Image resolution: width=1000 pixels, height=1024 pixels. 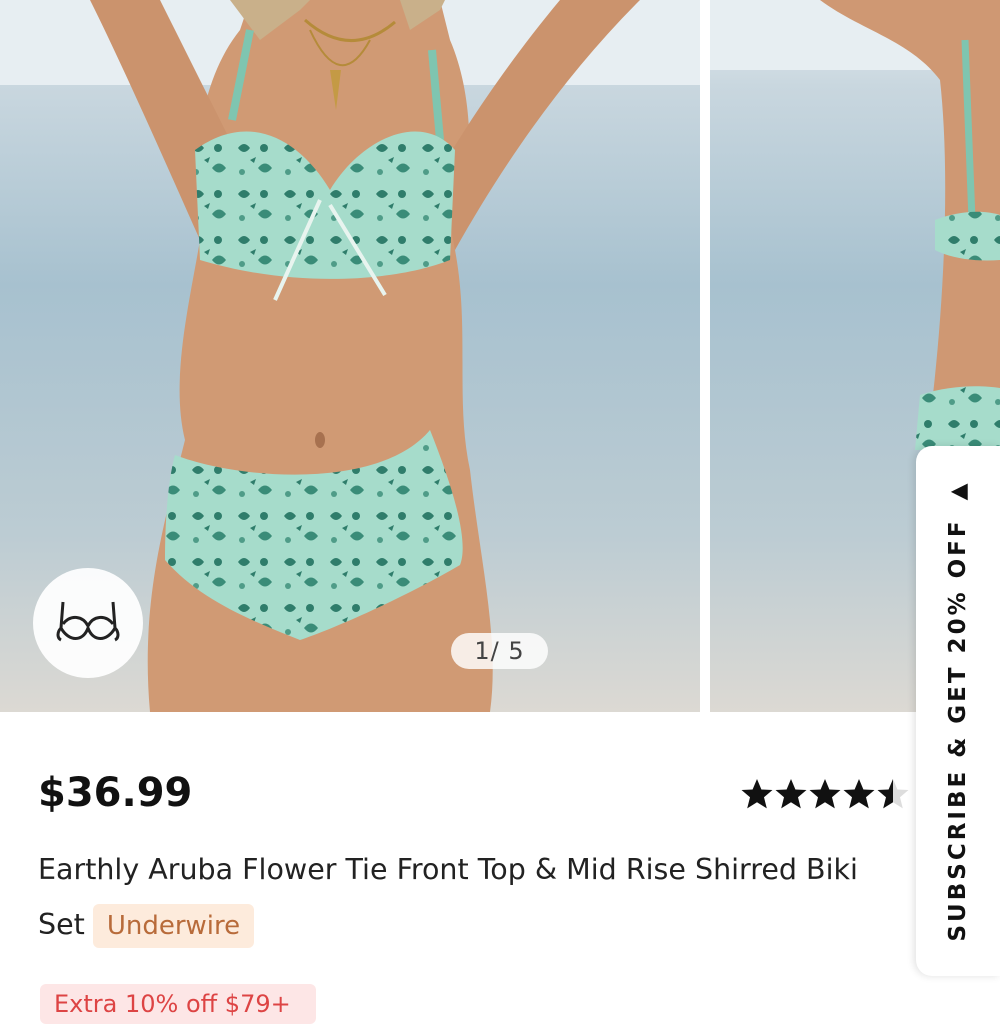 I want to click on underwire-tag: Underwire, so click(x=173, y=926).